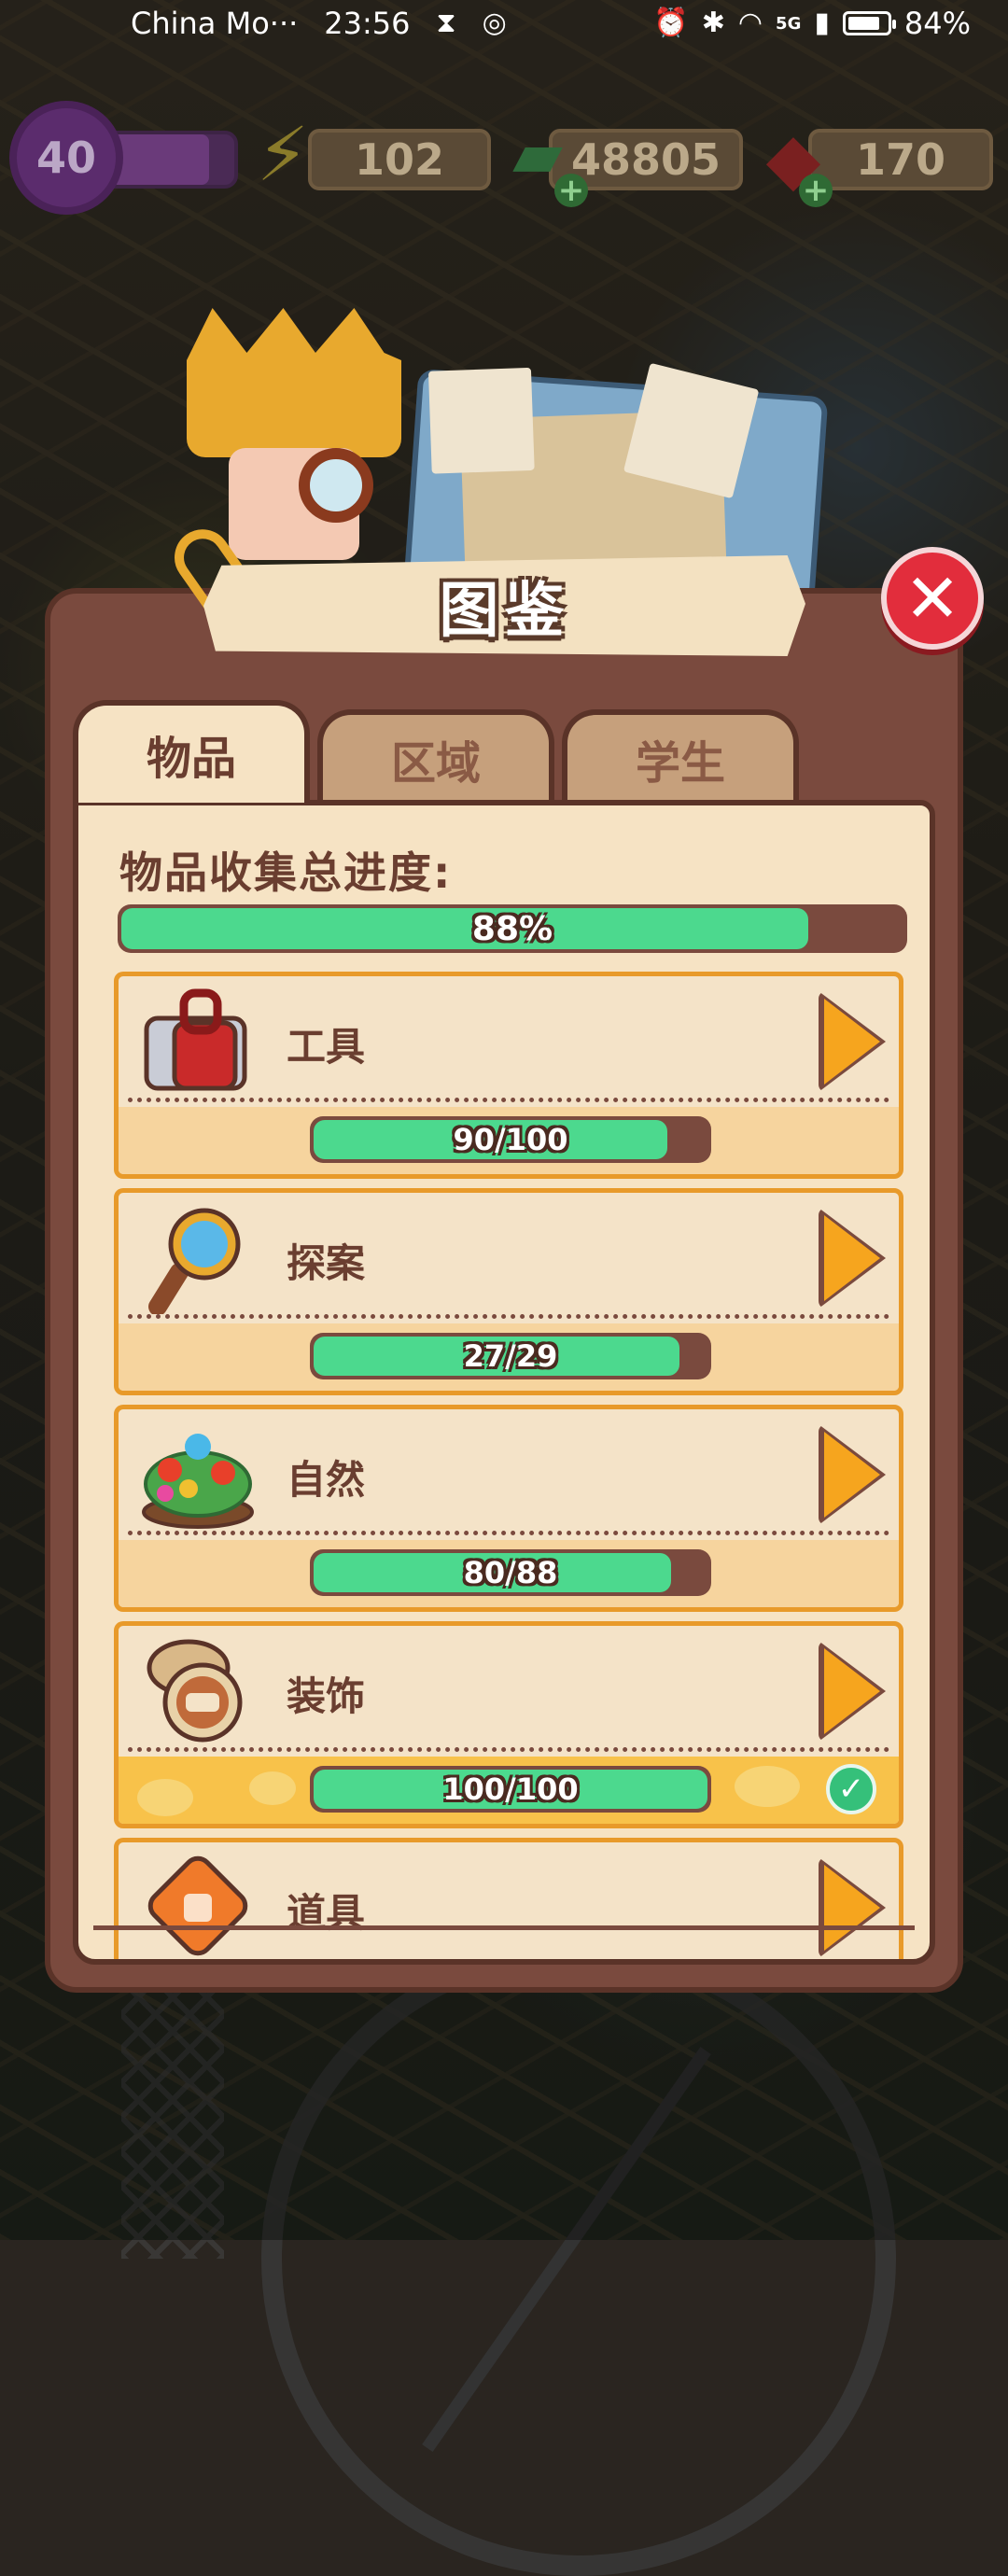  Describe the element at coordinates (680, 763) in the screenshot. I see `tab-label: 学生` at that location.